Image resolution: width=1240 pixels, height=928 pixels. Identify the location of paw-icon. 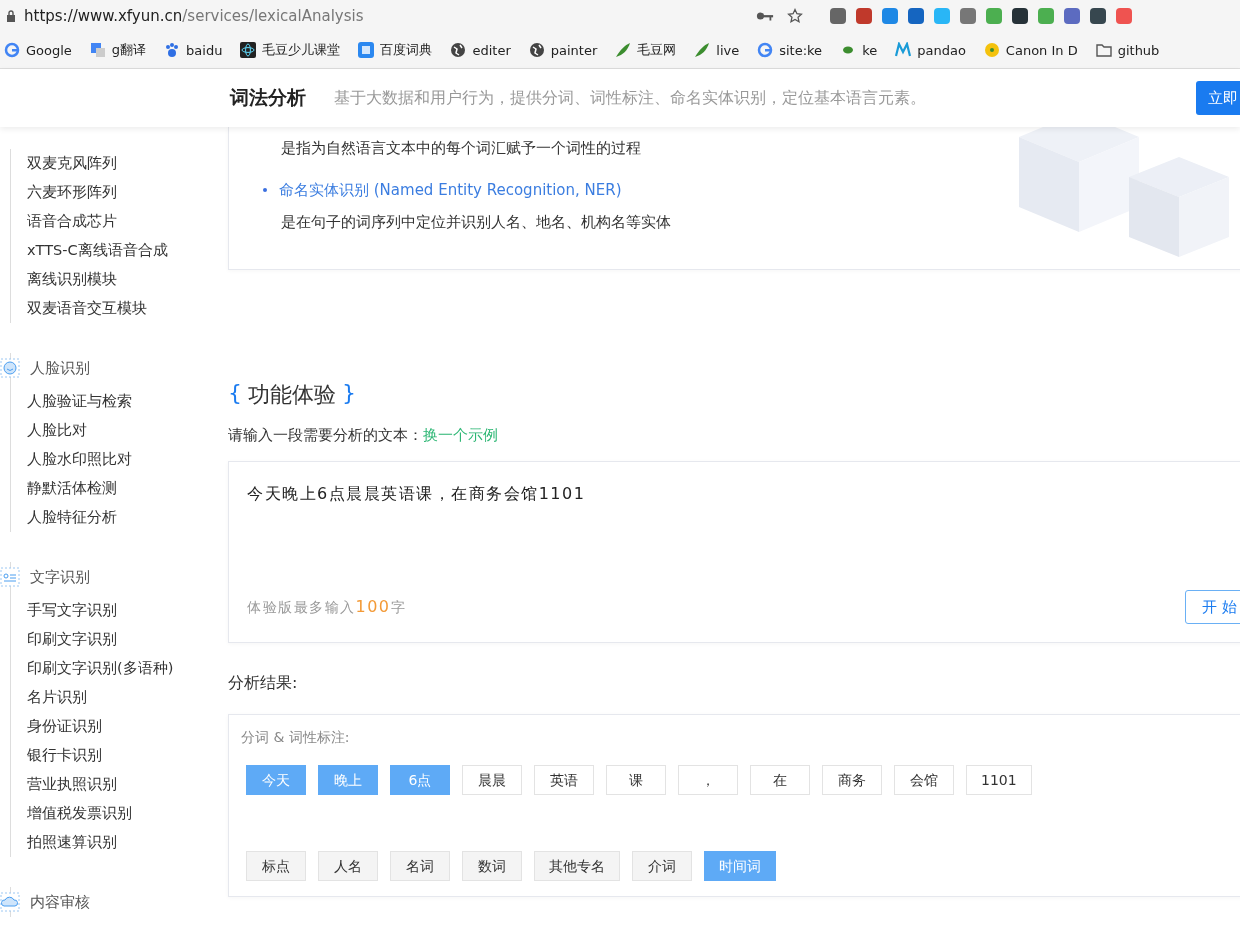
(172, 50).